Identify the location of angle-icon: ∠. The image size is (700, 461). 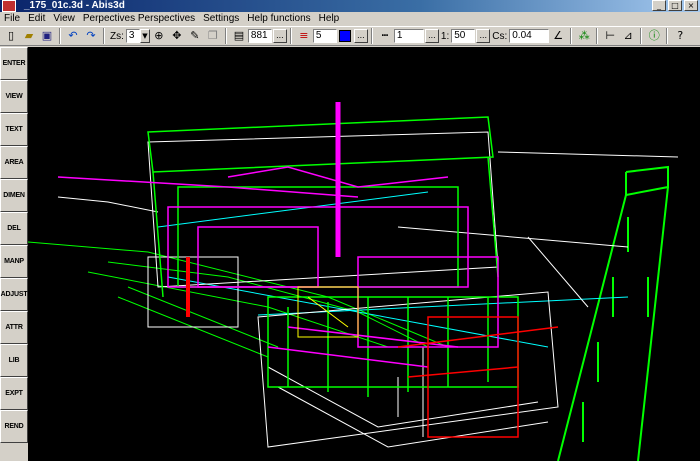
(558, 36).